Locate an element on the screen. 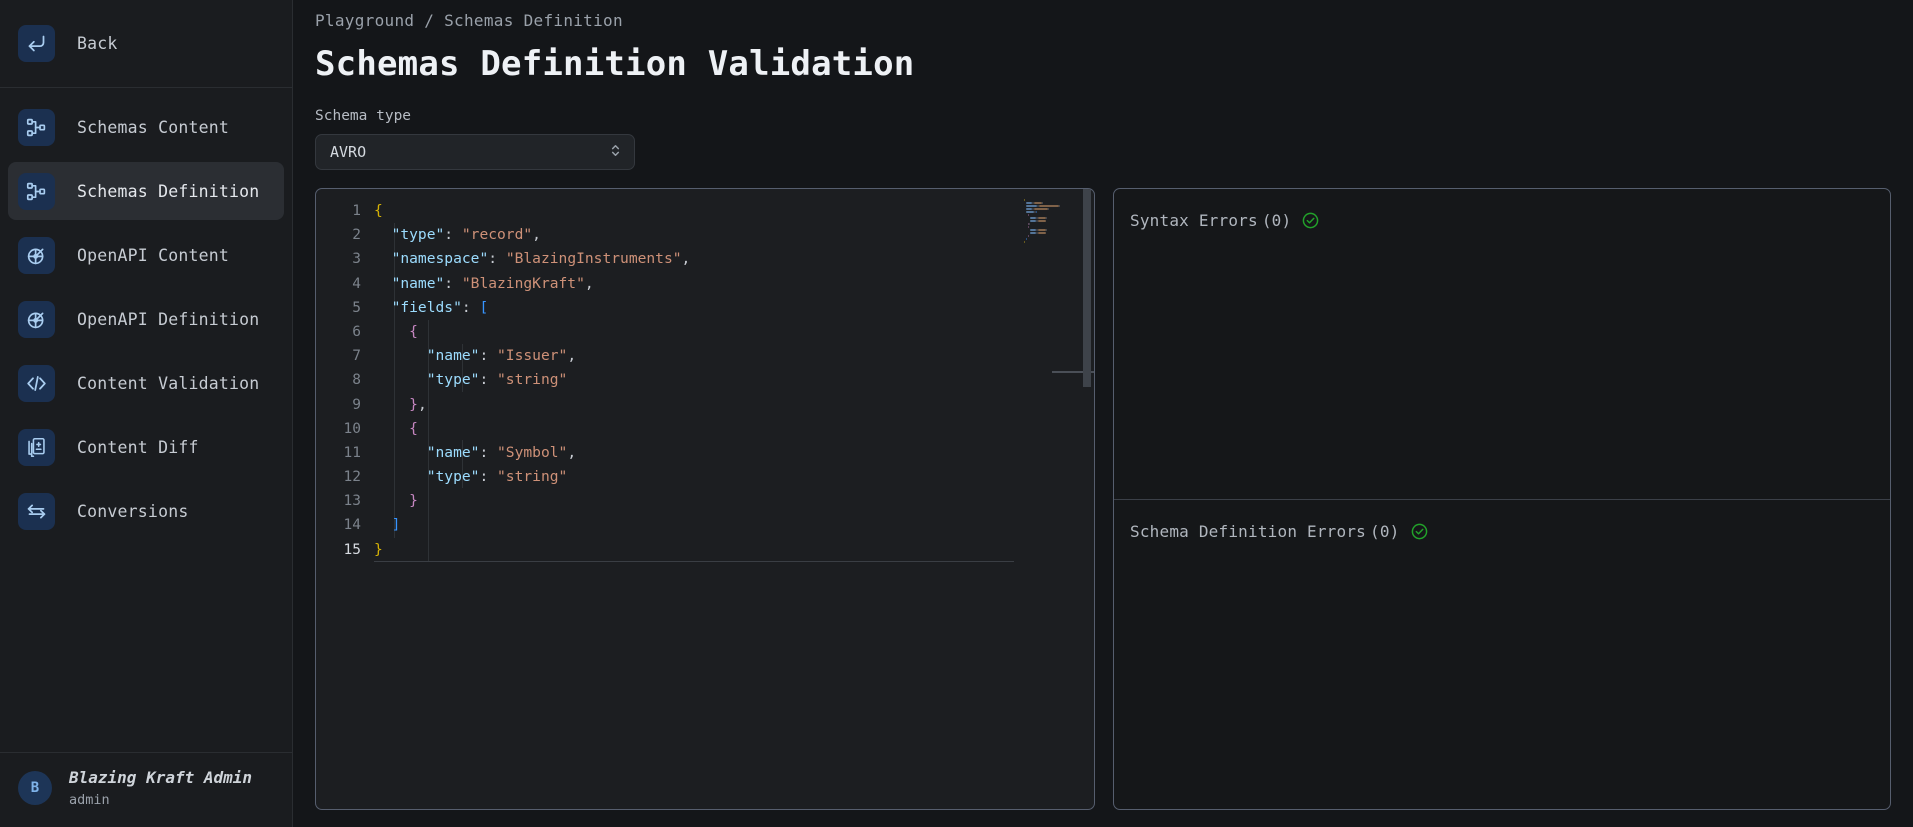  editor-code-line: }, is located at coordinates (734, 405).